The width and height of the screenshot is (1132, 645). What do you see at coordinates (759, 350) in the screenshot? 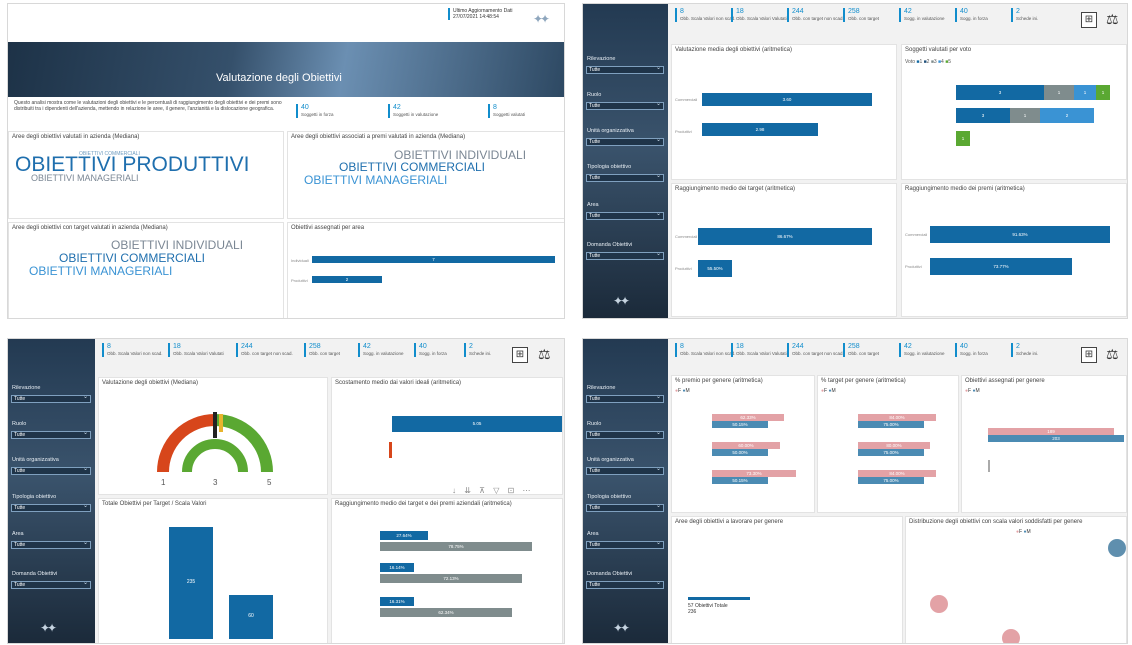
I see `kpi-item: 18 Obb. Scala Valori Valutati` at bounding box center [759, 350].